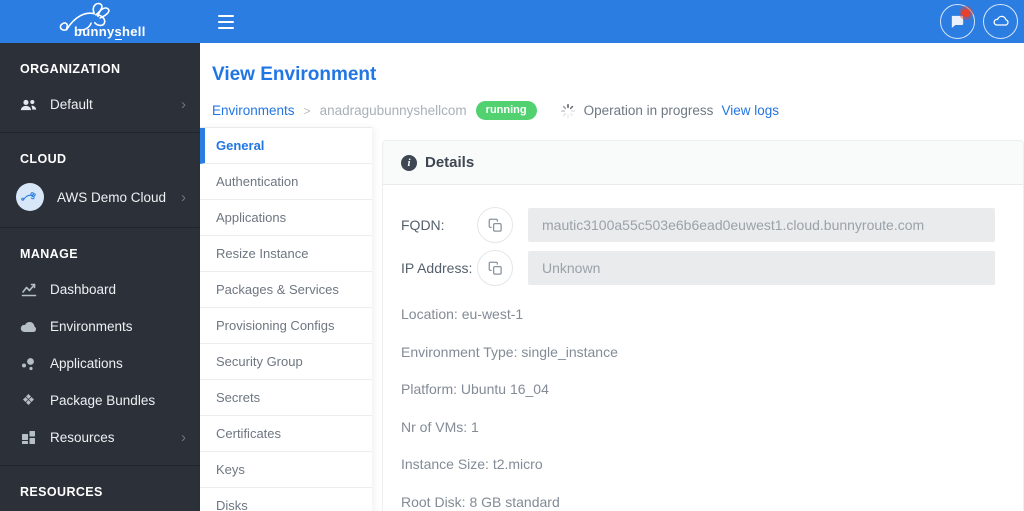 The width and height of the screenshot is (1024, 511). Describe the element at coordinates (750, 110) in the screenshot. I see `view-logs-link: View logs` at that location.